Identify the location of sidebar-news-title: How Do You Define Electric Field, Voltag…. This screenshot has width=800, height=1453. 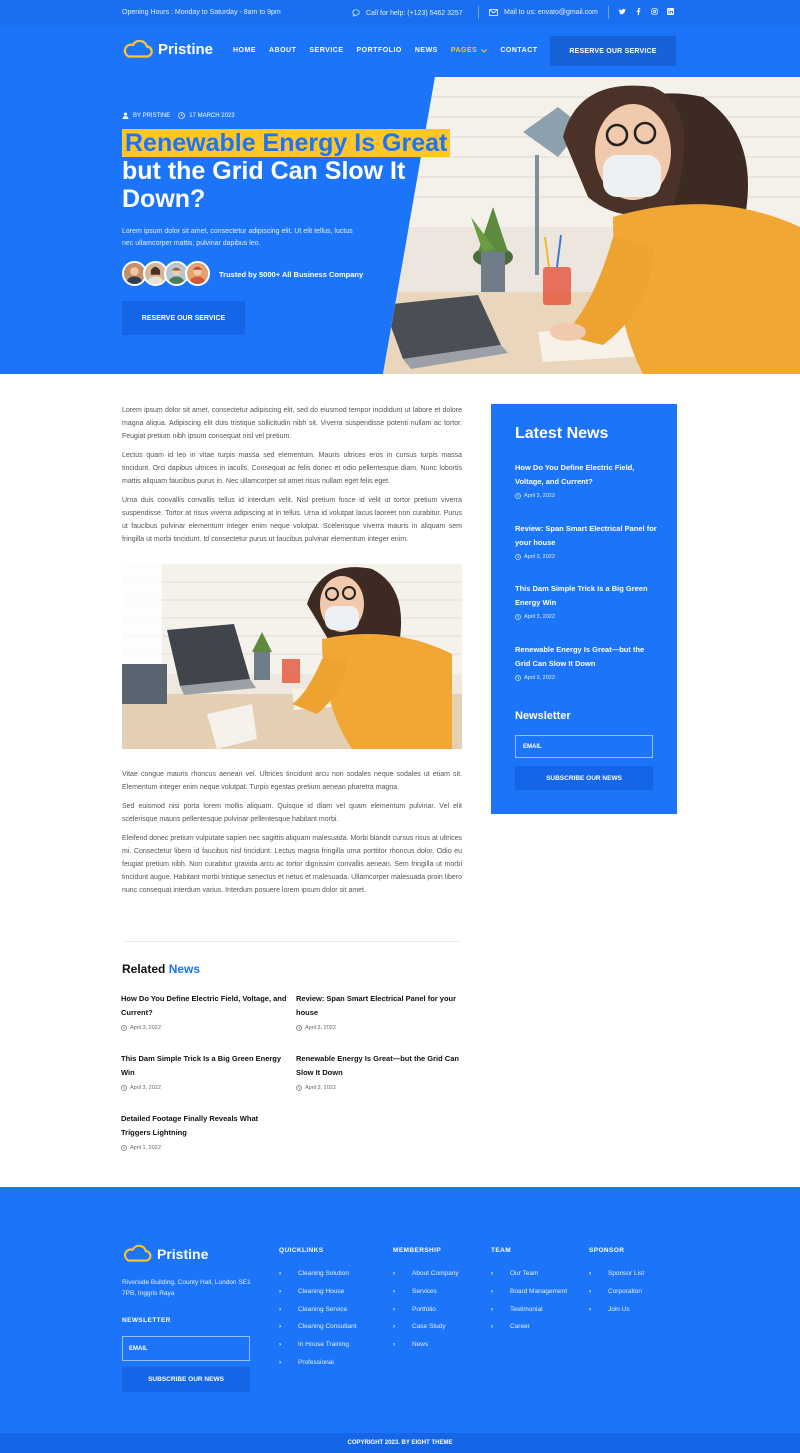
(575, 474).